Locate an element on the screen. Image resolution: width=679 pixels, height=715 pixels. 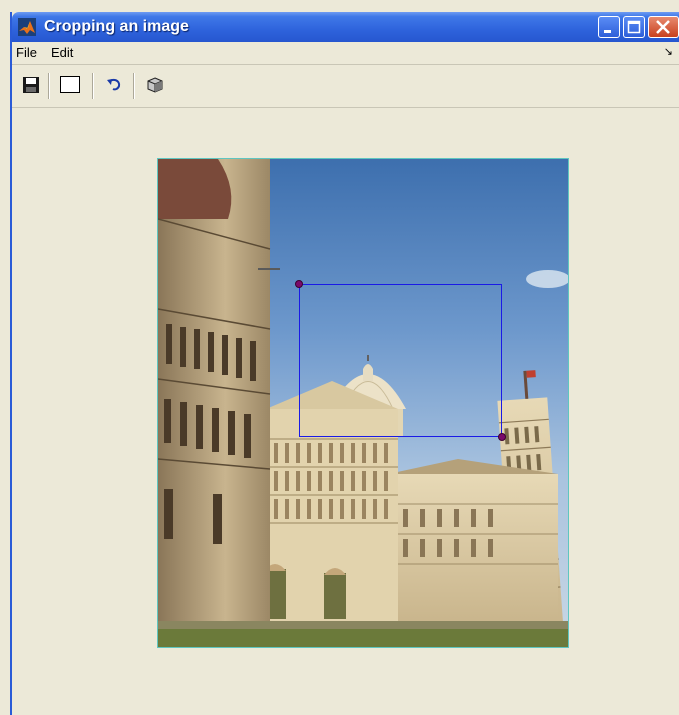
maximize-button is located at coordinates (634, 27).